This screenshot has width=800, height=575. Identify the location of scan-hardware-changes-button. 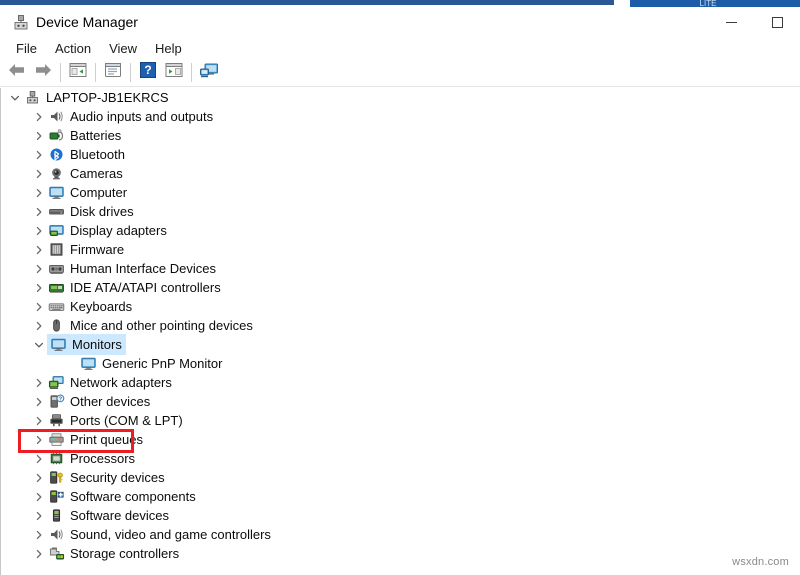
(209, 73).